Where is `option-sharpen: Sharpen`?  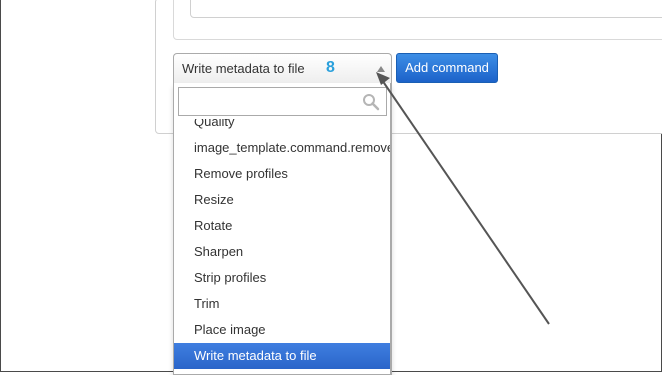 option-sharpen: Sharpen is located at coordinates (282, 252).